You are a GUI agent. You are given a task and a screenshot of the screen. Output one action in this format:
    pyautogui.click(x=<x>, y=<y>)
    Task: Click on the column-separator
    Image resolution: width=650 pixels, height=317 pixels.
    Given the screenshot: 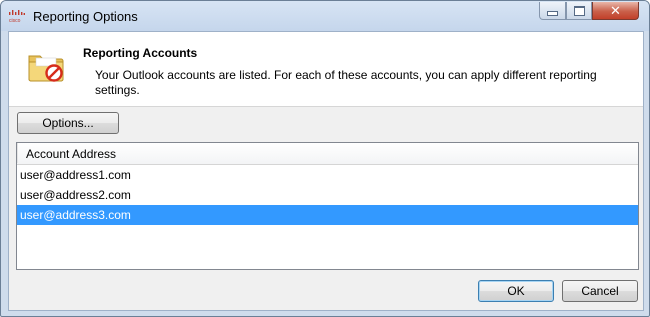 What is the action you would take?
    pyautogui.click(x=17, y=153)
    